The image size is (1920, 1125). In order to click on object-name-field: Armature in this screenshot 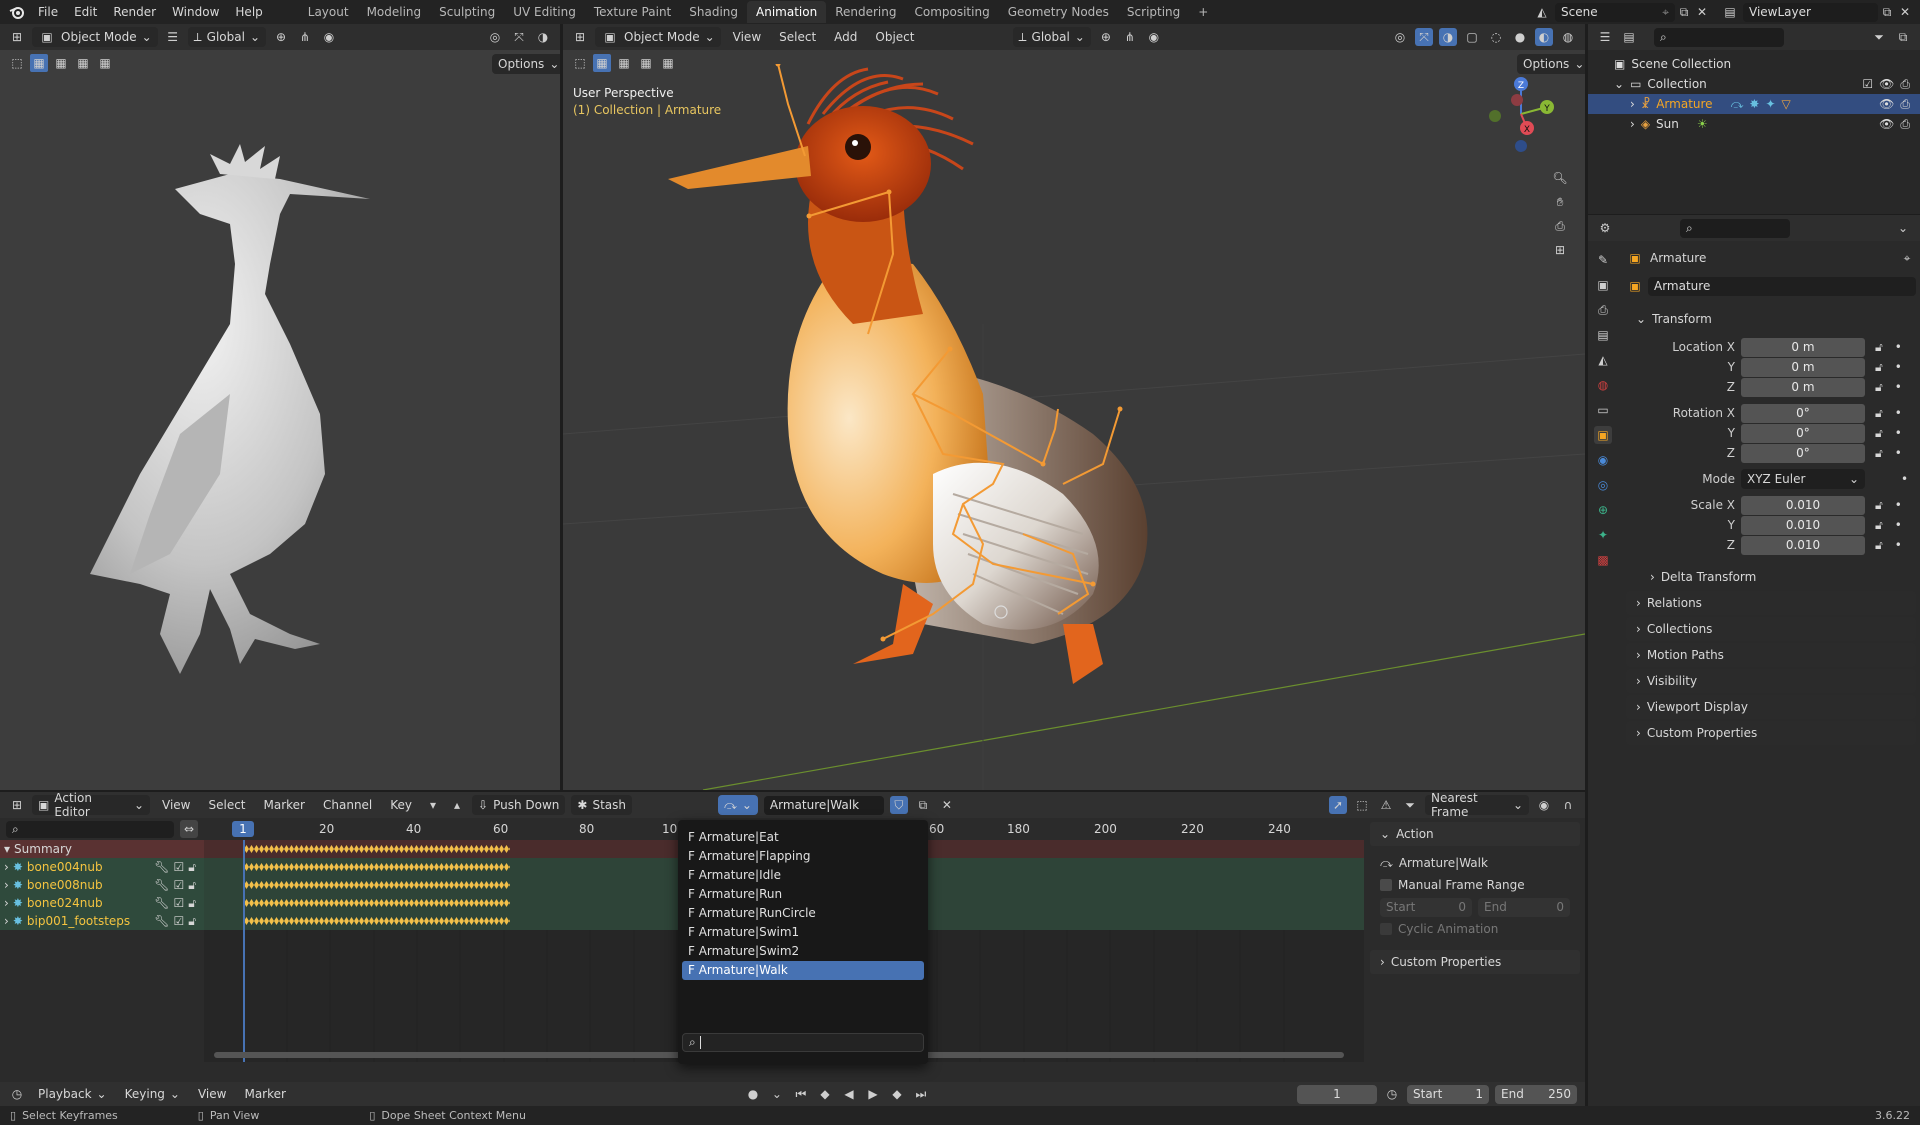, I will do `click(1782, 286)`.